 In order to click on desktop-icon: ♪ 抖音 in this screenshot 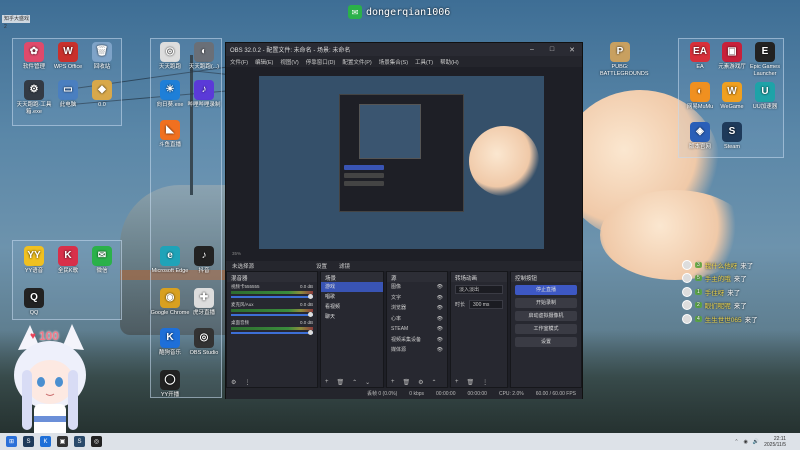, I will do `click(204, 260)`.